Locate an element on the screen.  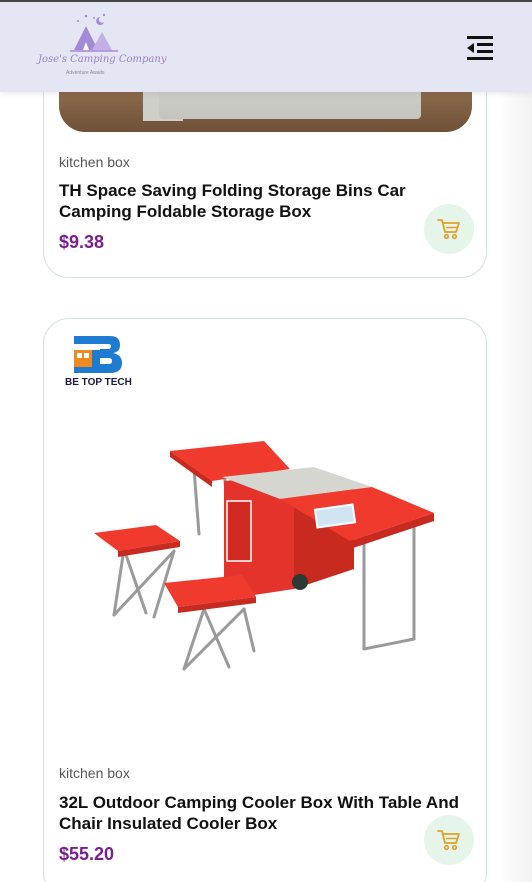
site-logo: Jose's Camping Company Adventure Awaits is located at coordinates (100, 47).